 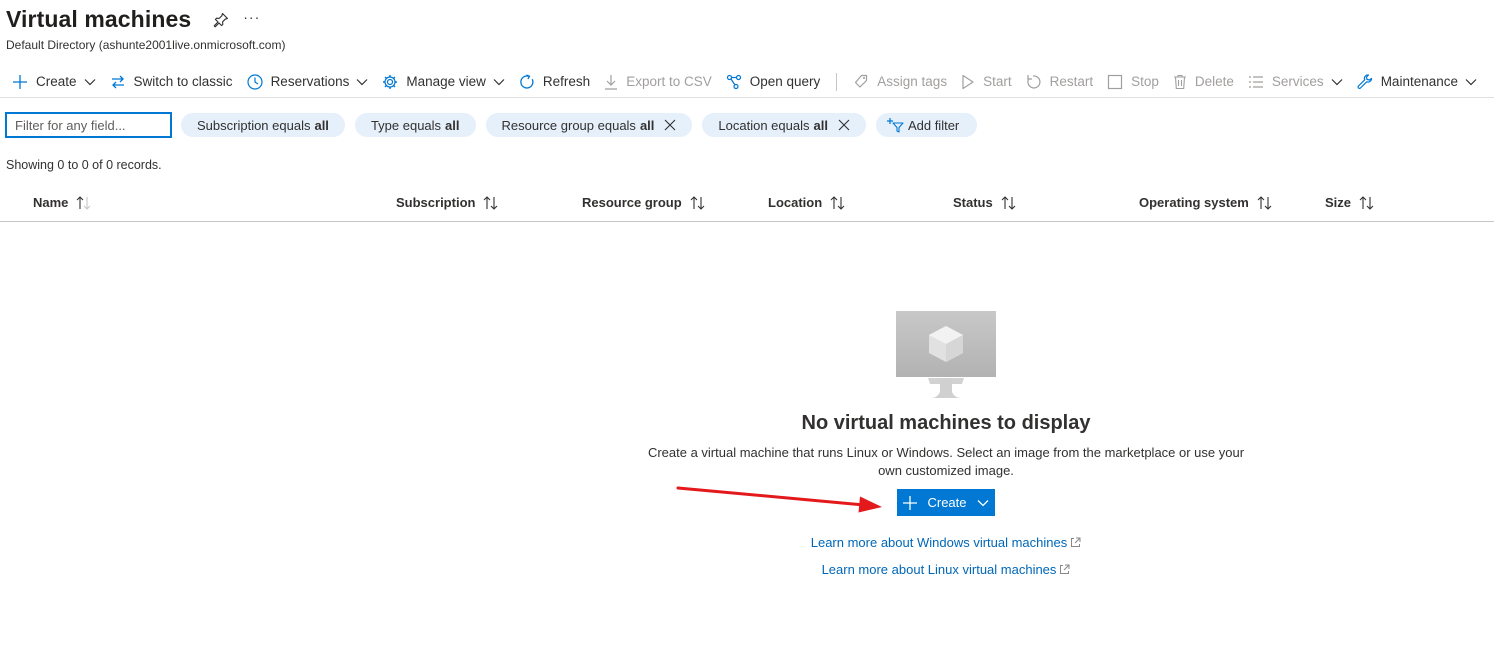 I want to click on filter-pill-subscription: Subscription equals all, so click(x=263, y=125).